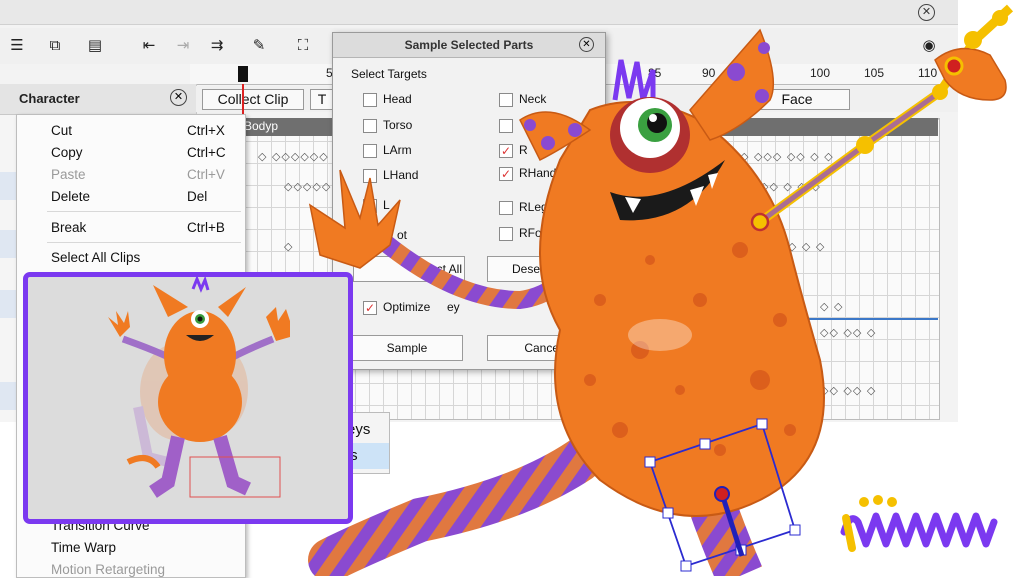 This screenshot has height=578, width=1024. I want to click on wave-logo-icon, so click(919, 523).